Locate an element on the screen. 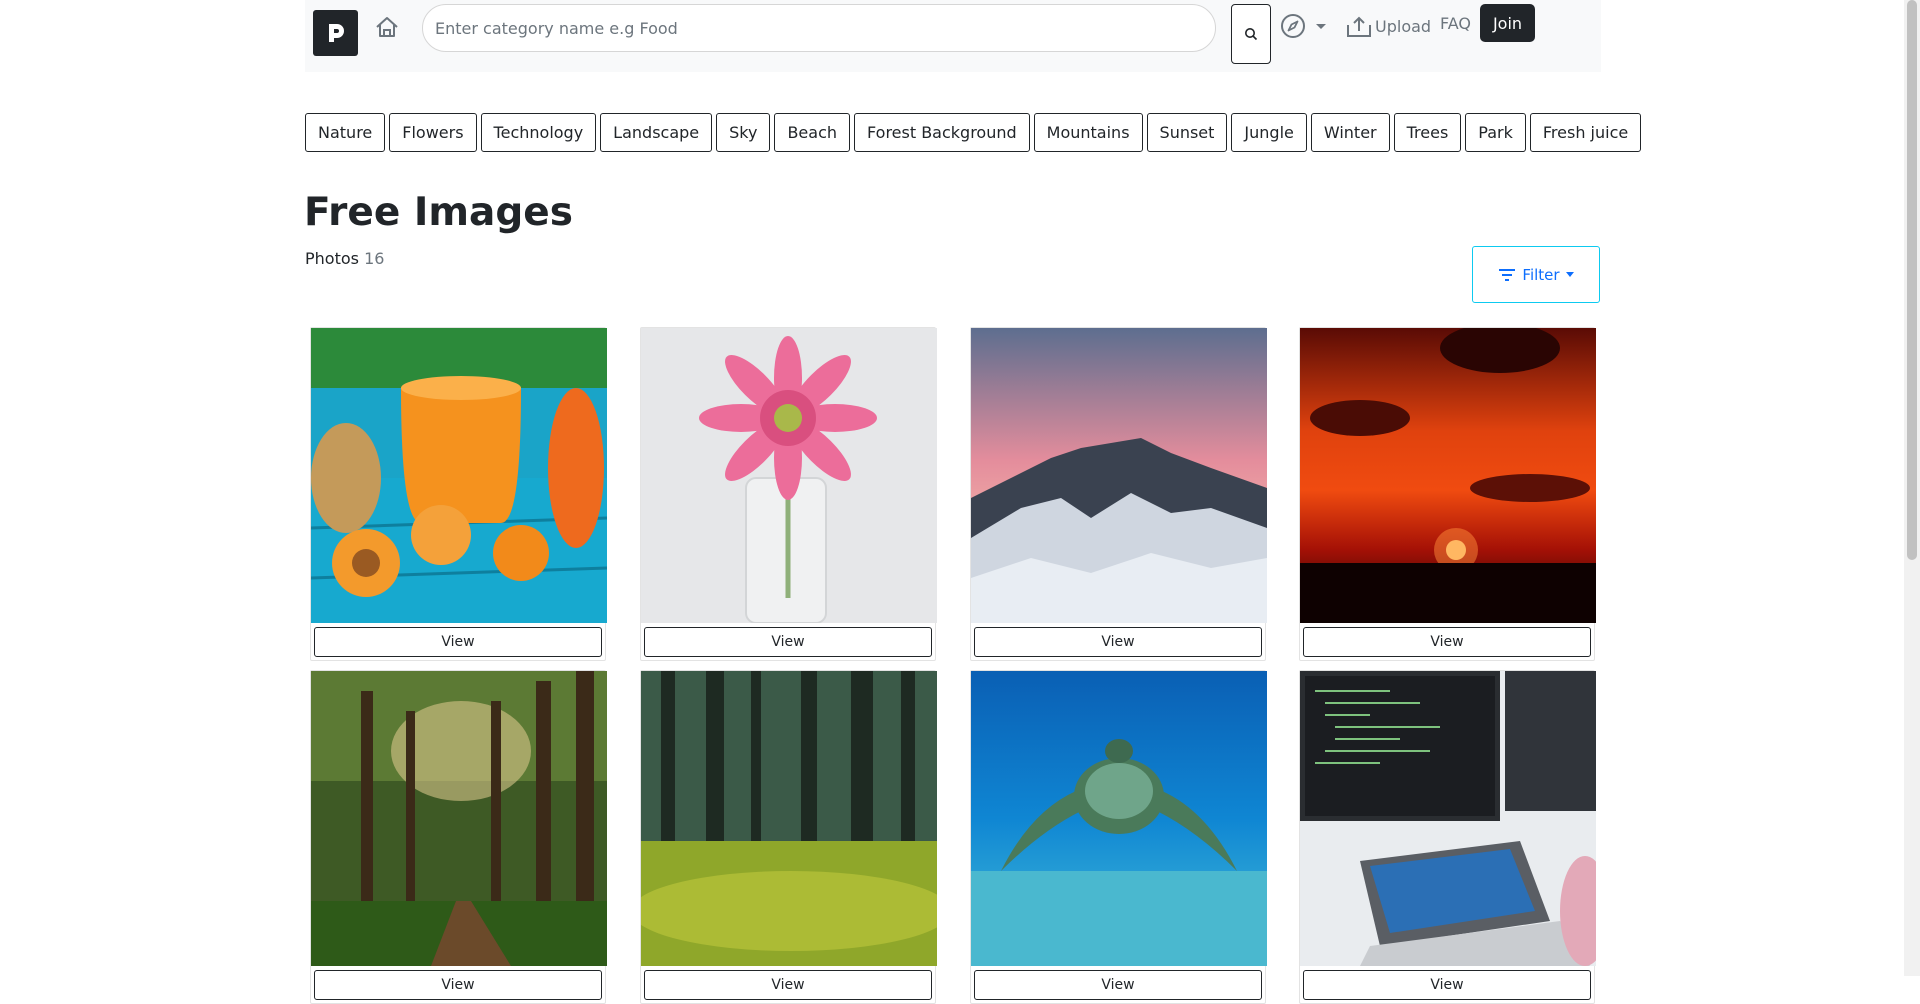  pine-forest-image is located at coordinates (789, 818).